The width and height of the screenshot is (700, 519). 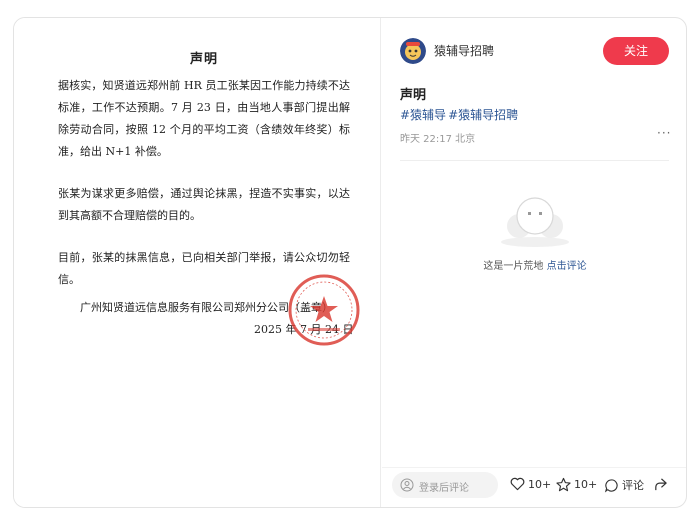 What do you see at coordinates (664, 133) in the screenshot?
I see `more-options-icon: ···` at bounding box center [664, 133].